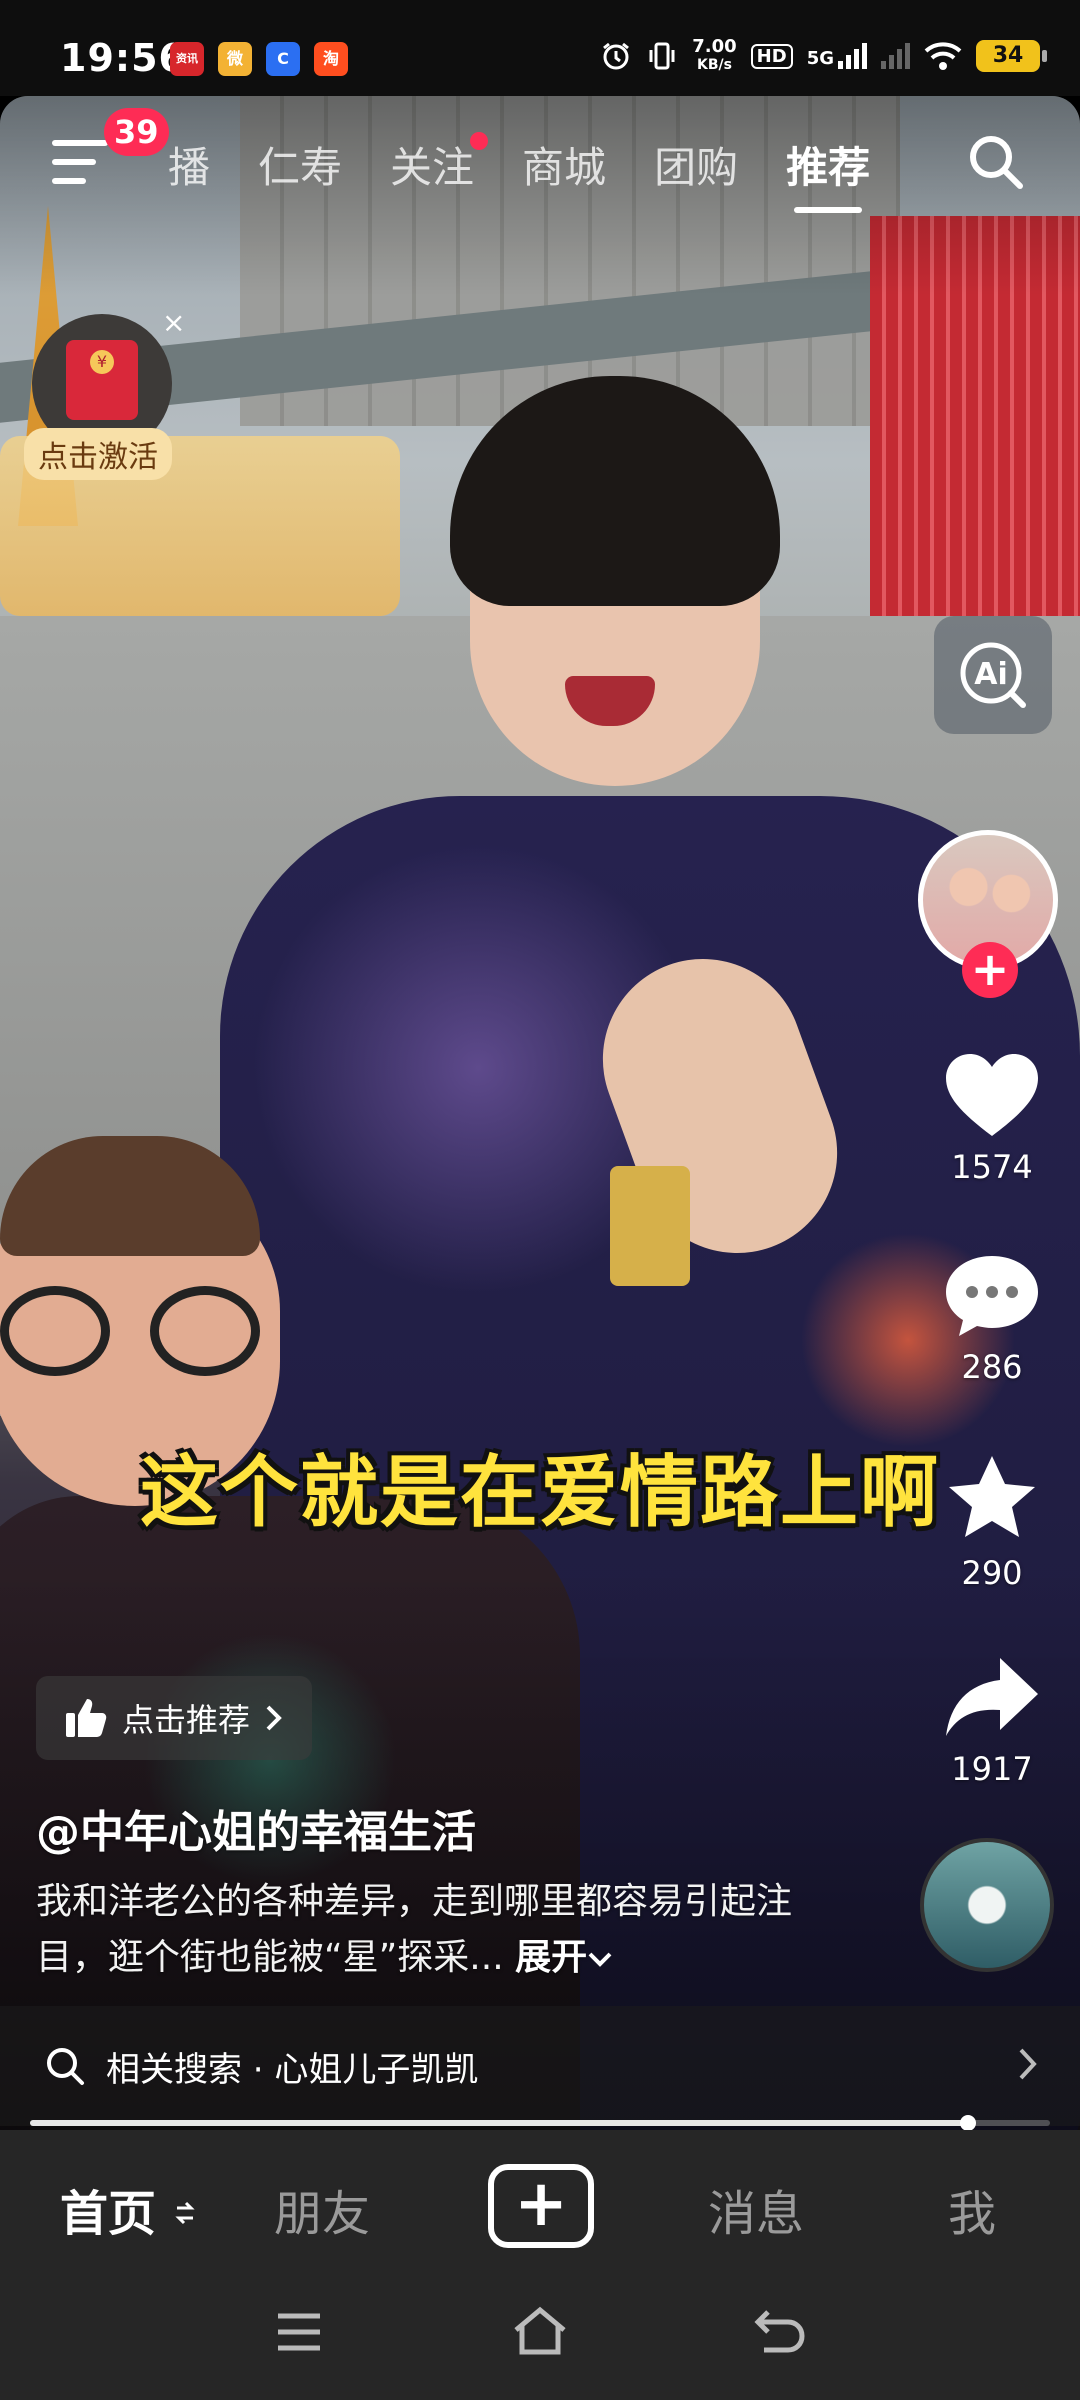 Image resolution: width=1080 pixels, height=2400 pixels. Describe the element at coordinates (564, 164) in the screenshot. I see `tab-mall: 商城` at that location.